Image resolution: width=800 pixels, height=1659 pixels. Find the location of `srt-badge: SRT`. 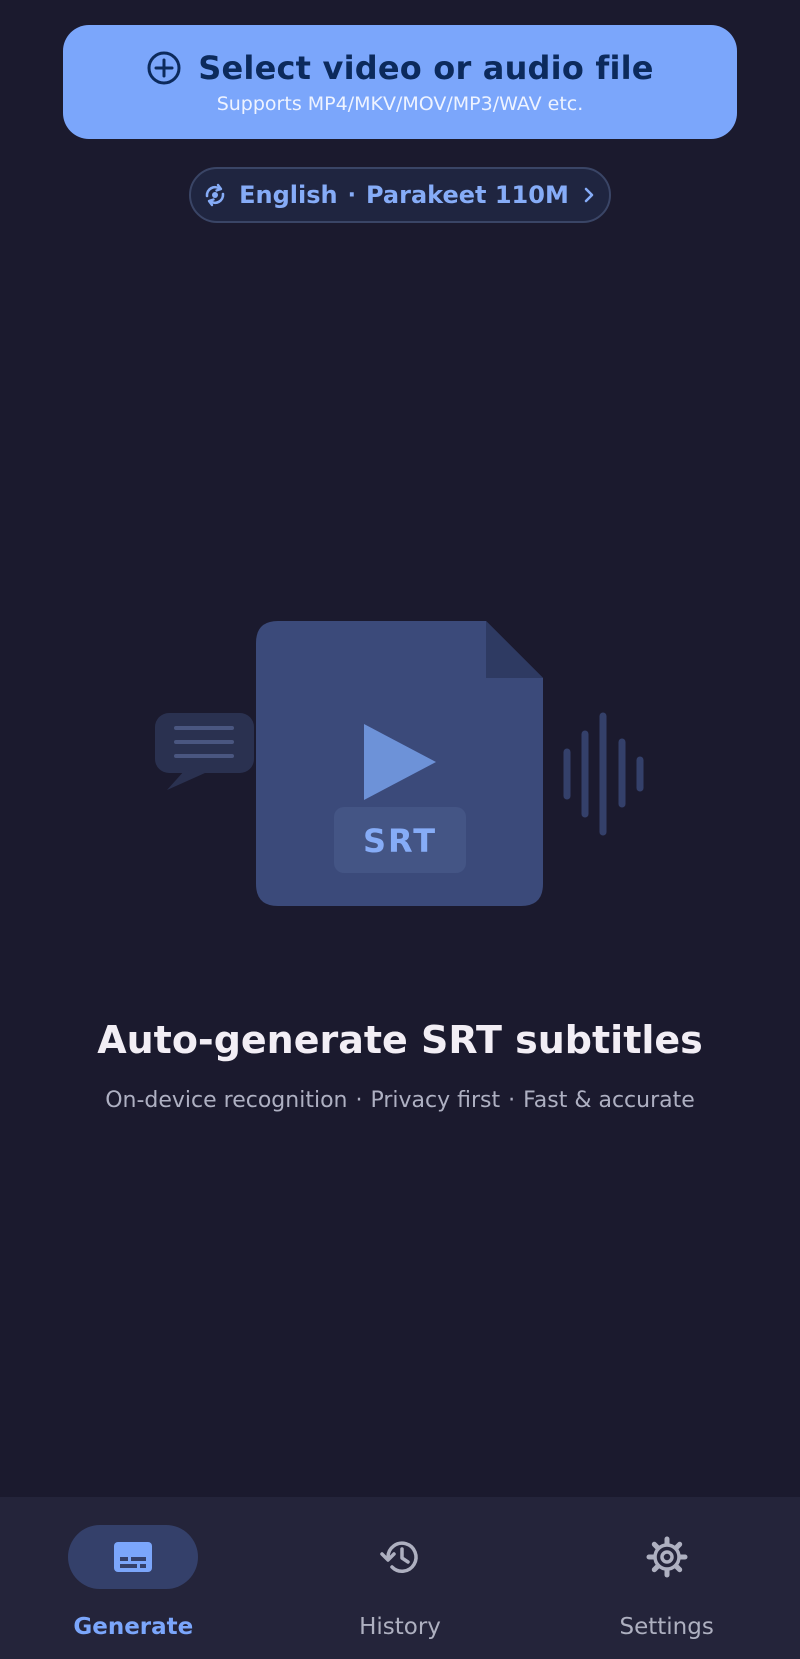

srt-badge: SRT is located at coordinates (400, 841).